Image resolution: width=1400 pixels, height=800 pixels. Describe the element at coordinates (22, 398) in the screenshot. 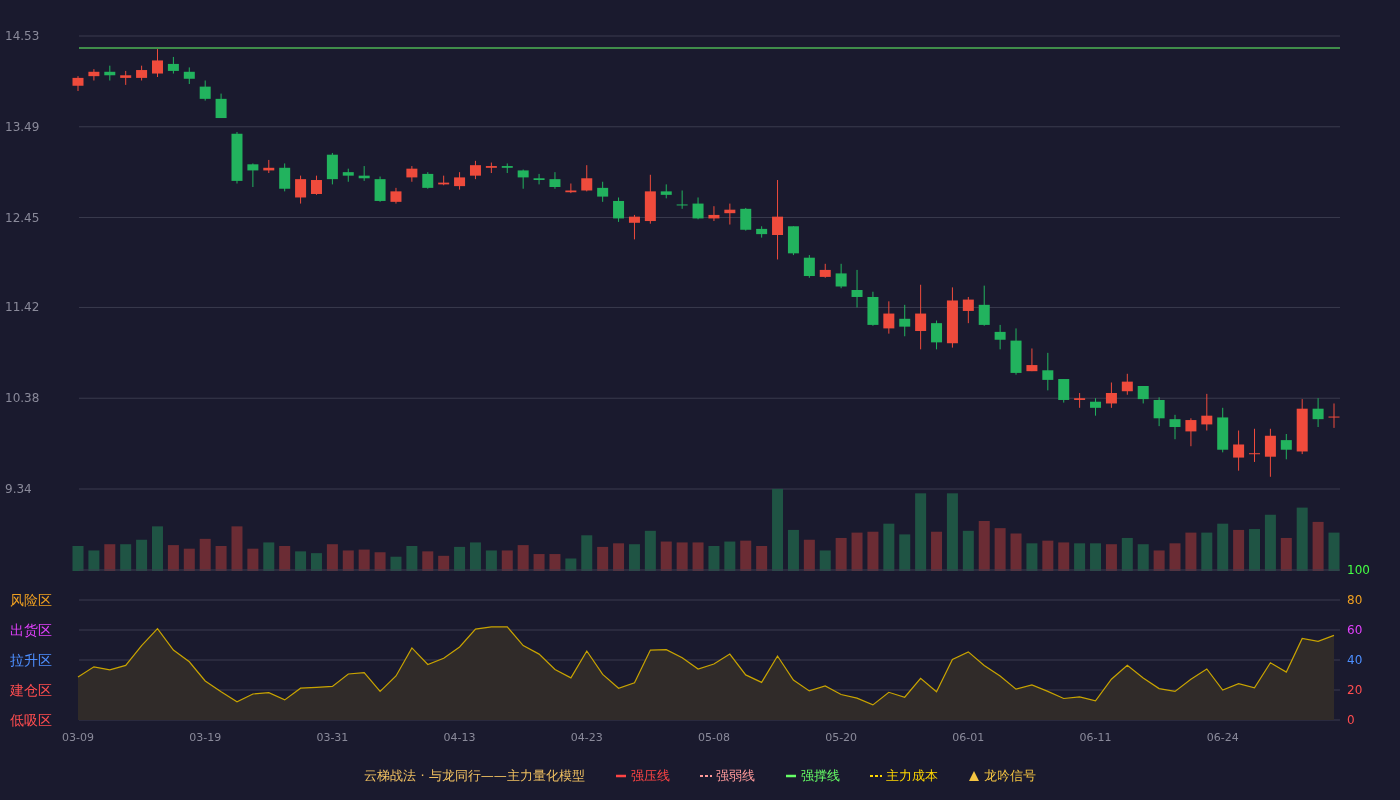

I see `axis-label: 10.38` at that location.